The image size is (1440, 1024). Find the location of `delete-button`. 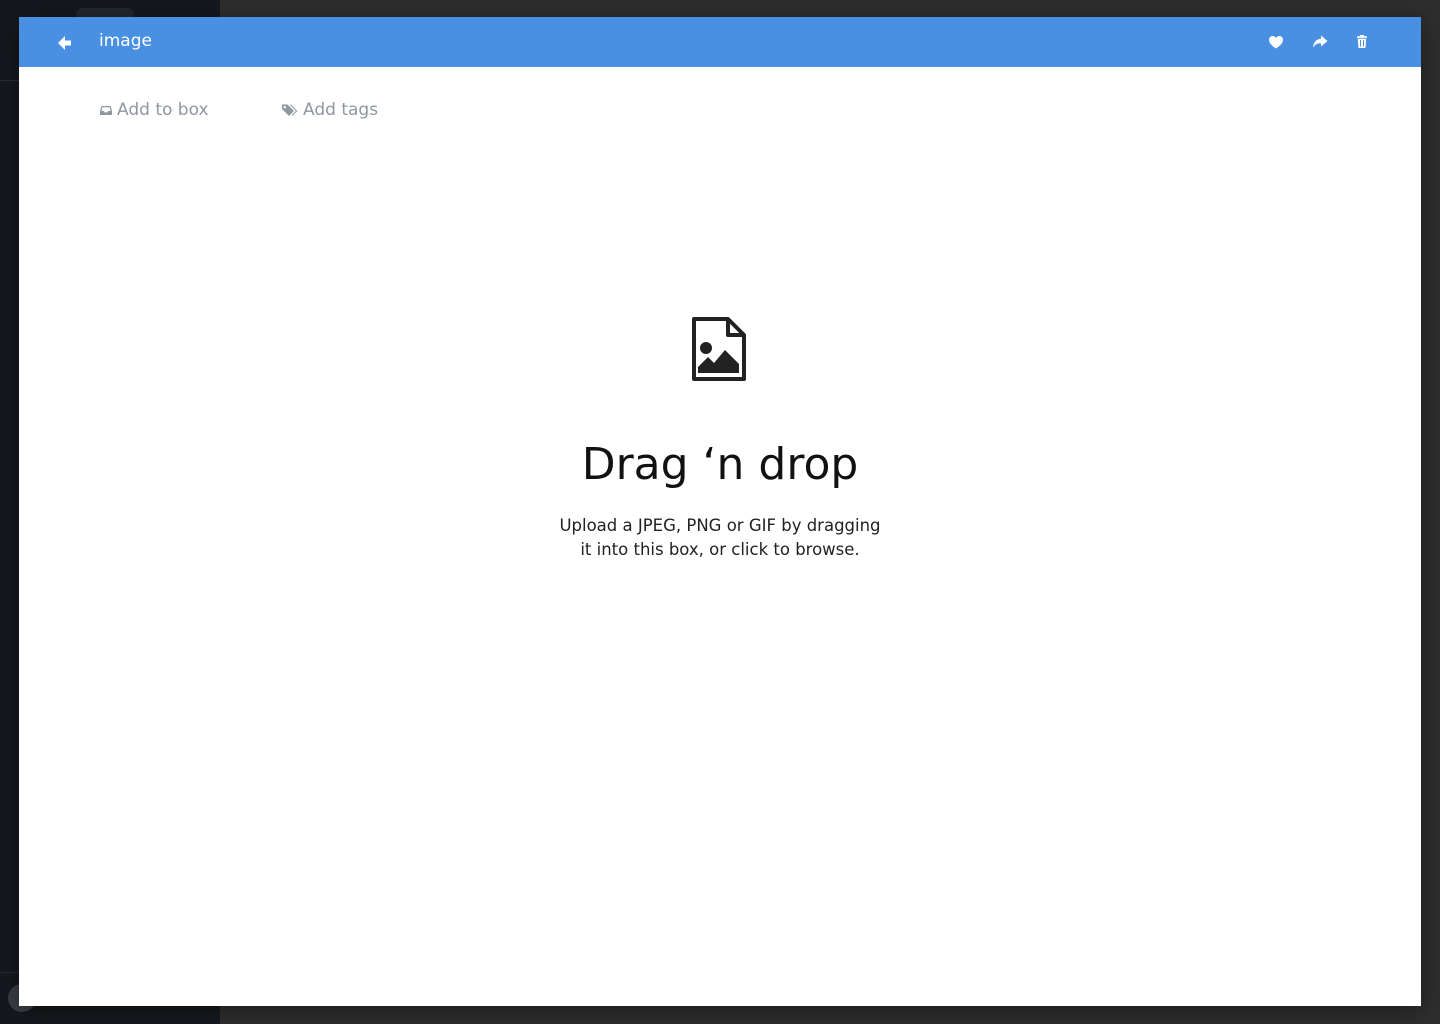

delete-button is located at coordinates (1362, 42).